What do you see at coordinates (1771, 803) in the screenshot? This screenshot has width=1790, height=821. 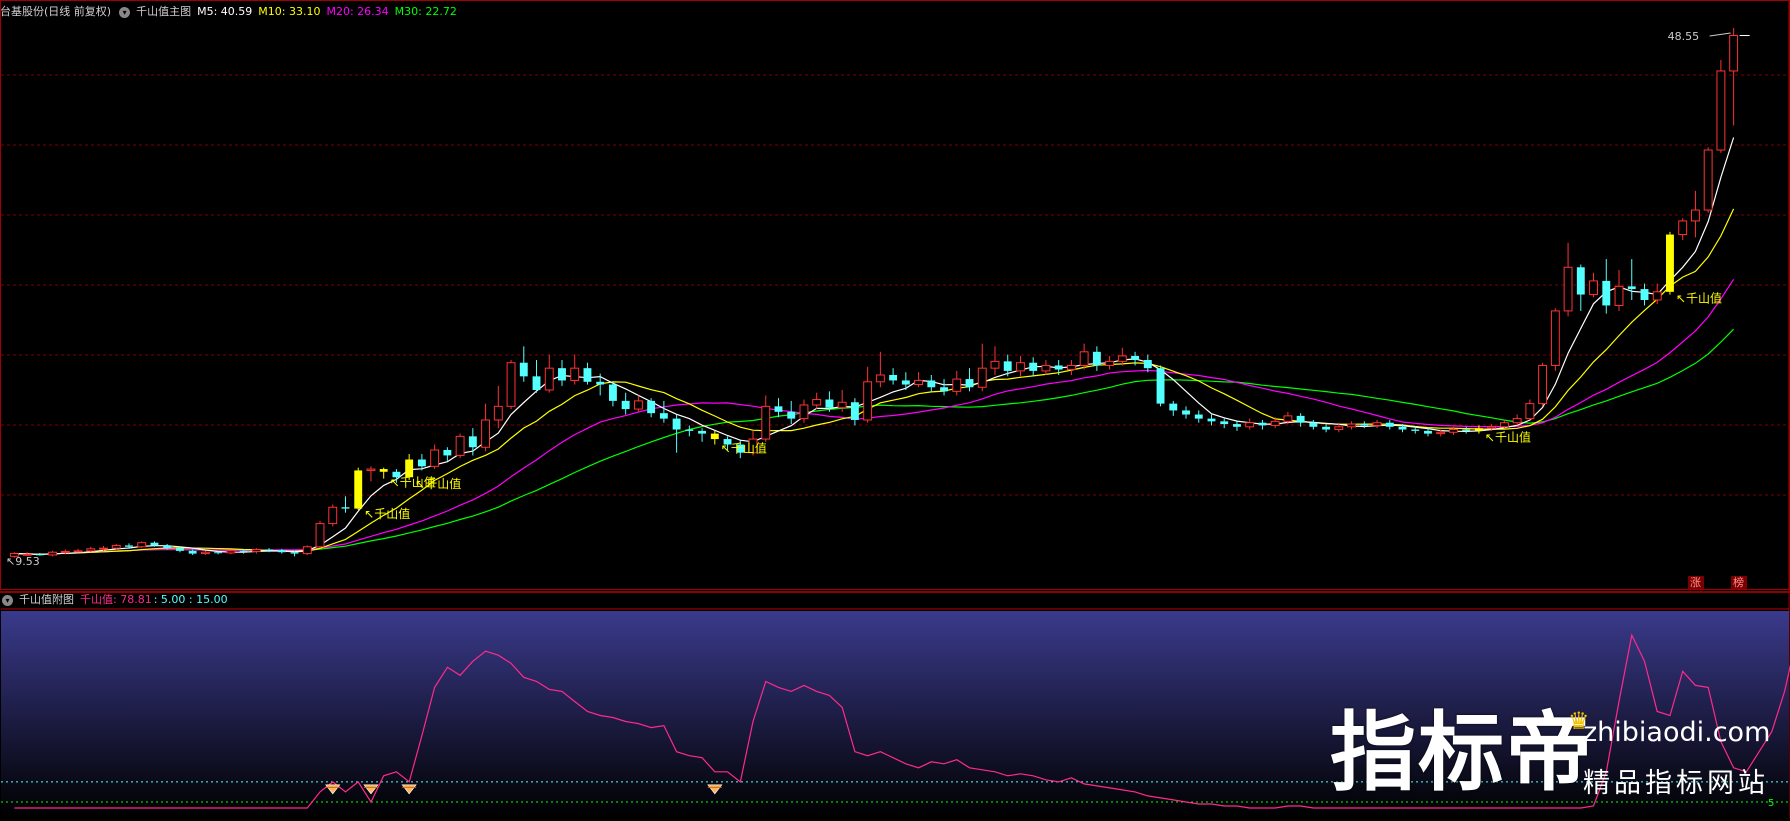 I see `level-tick-label: 5` at bounding box center [1771, 803].